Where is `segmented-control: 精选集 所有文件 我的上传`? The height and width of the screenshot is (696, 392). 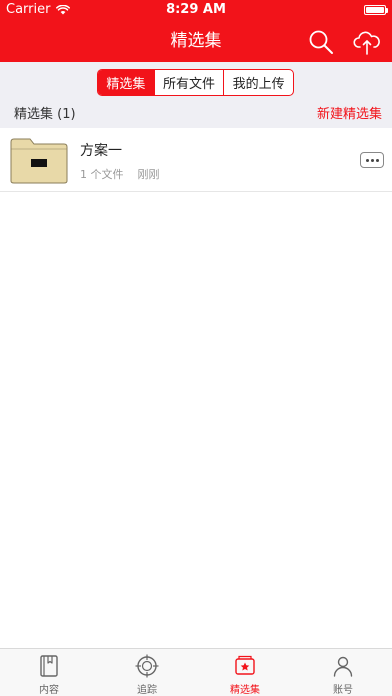
segmented-control: 精选集 所有文件 我的上传 is located at coordinates (195, 82).